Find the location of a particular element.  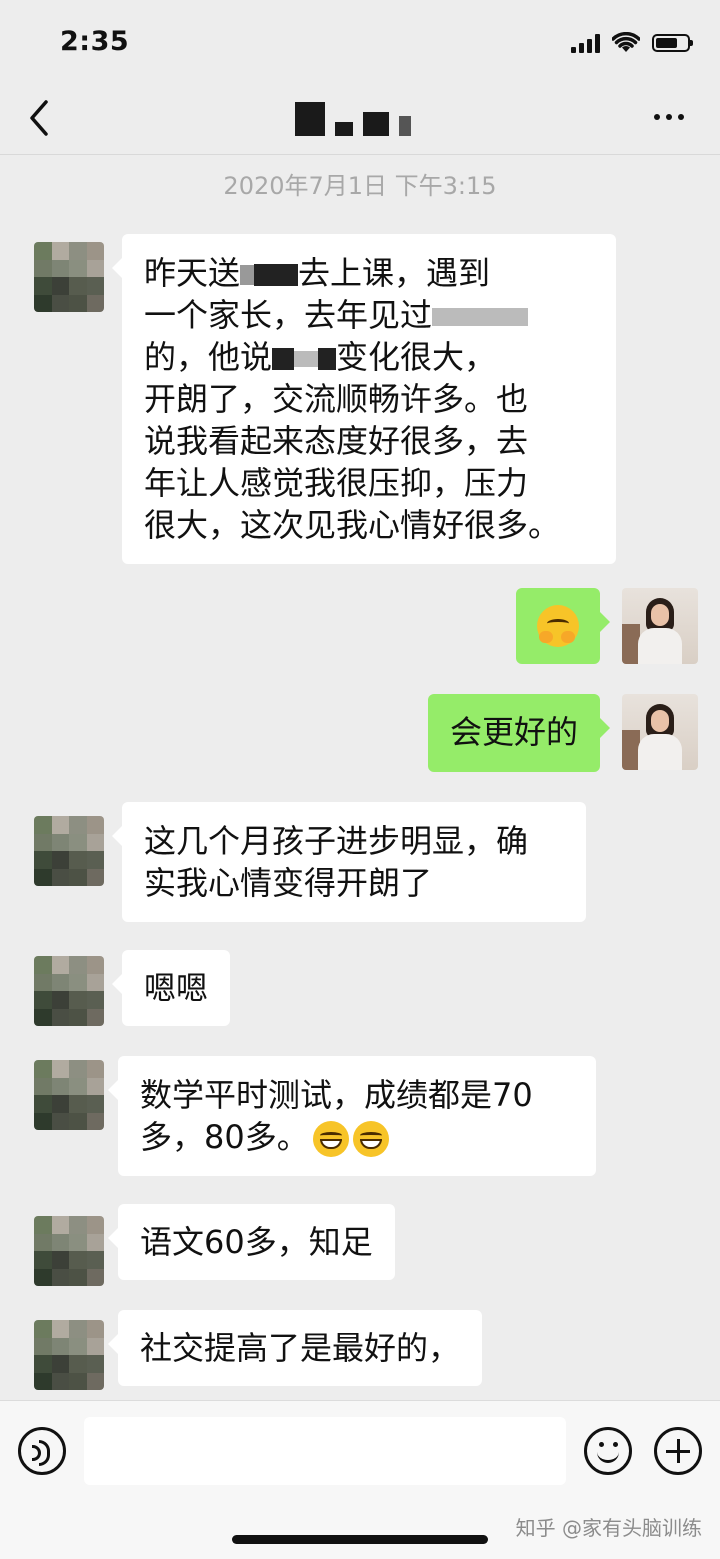

signal-icon is located at coordinates (585, 43).